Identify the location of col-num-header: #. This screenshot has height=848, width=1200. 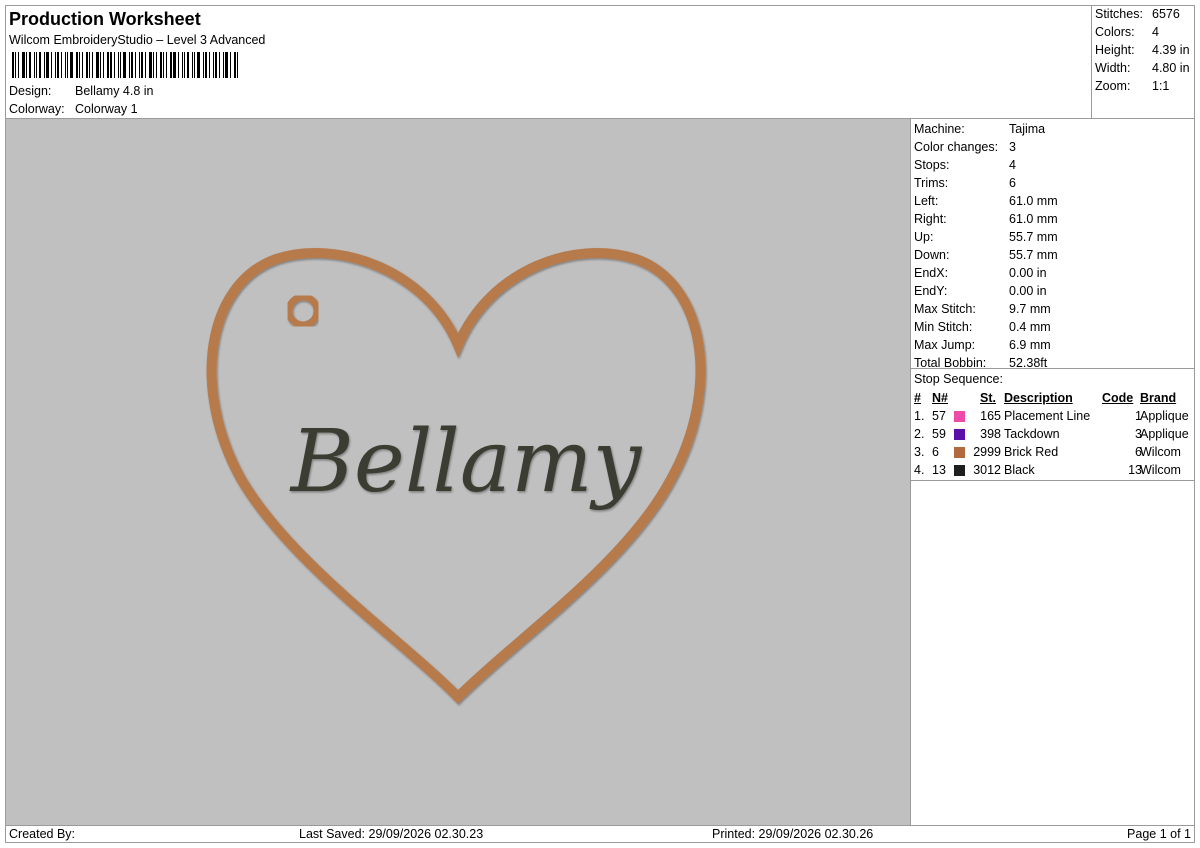
(917, 398).